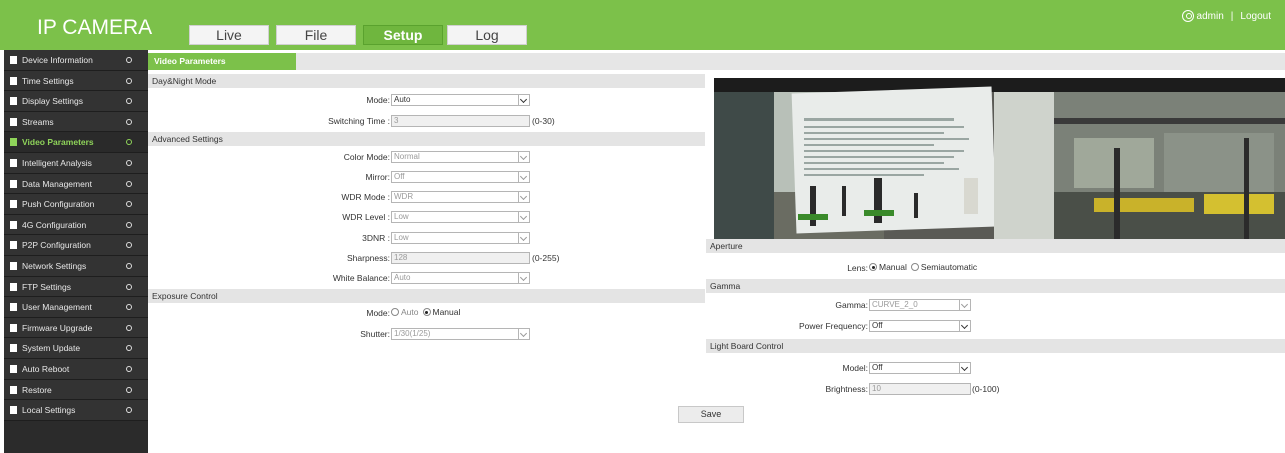 This screenshot has width=1285, height=453. What do you see at coordinates (460, 121) in the screenshot?
I see `switching-time-input: 3` at bounding box center [460, 121].